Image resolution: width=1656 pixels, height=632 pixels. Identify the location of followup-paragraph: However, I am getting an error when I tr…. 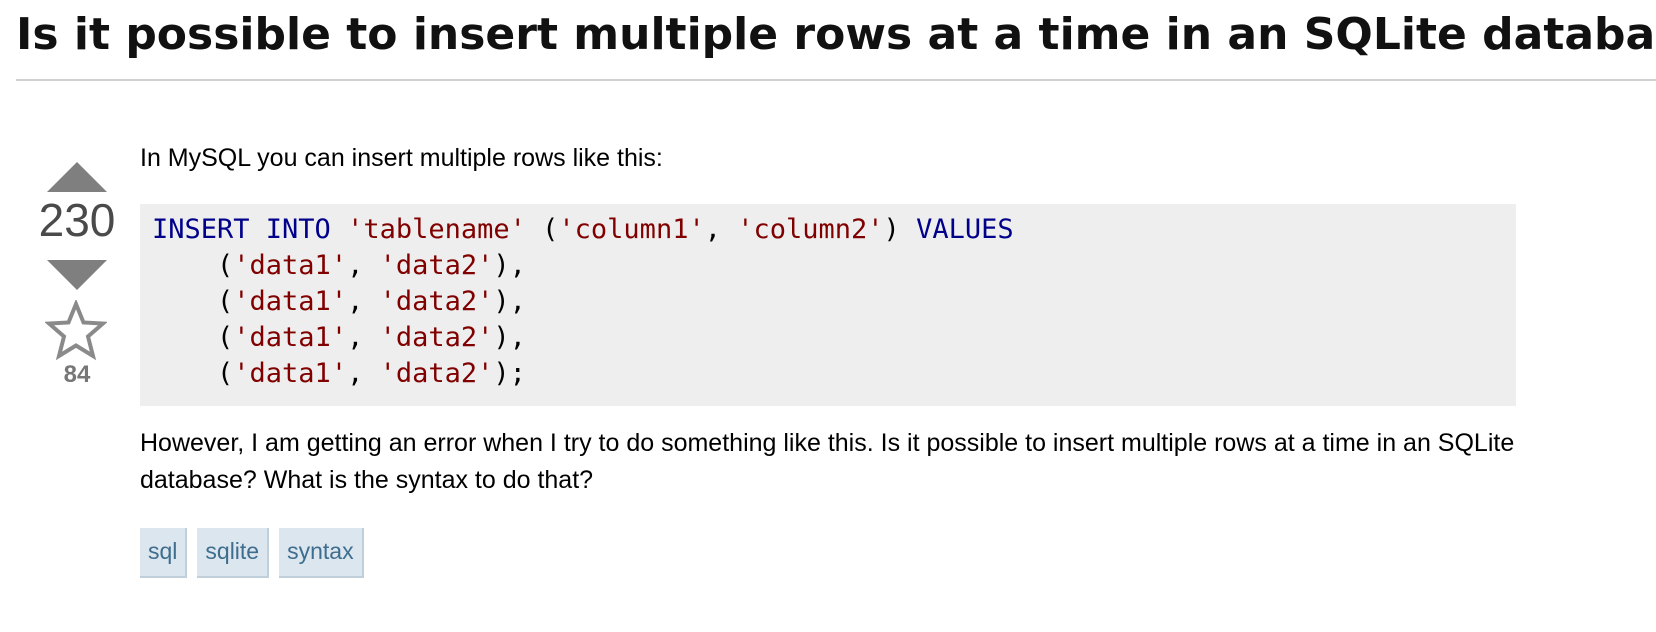
(827, 461).